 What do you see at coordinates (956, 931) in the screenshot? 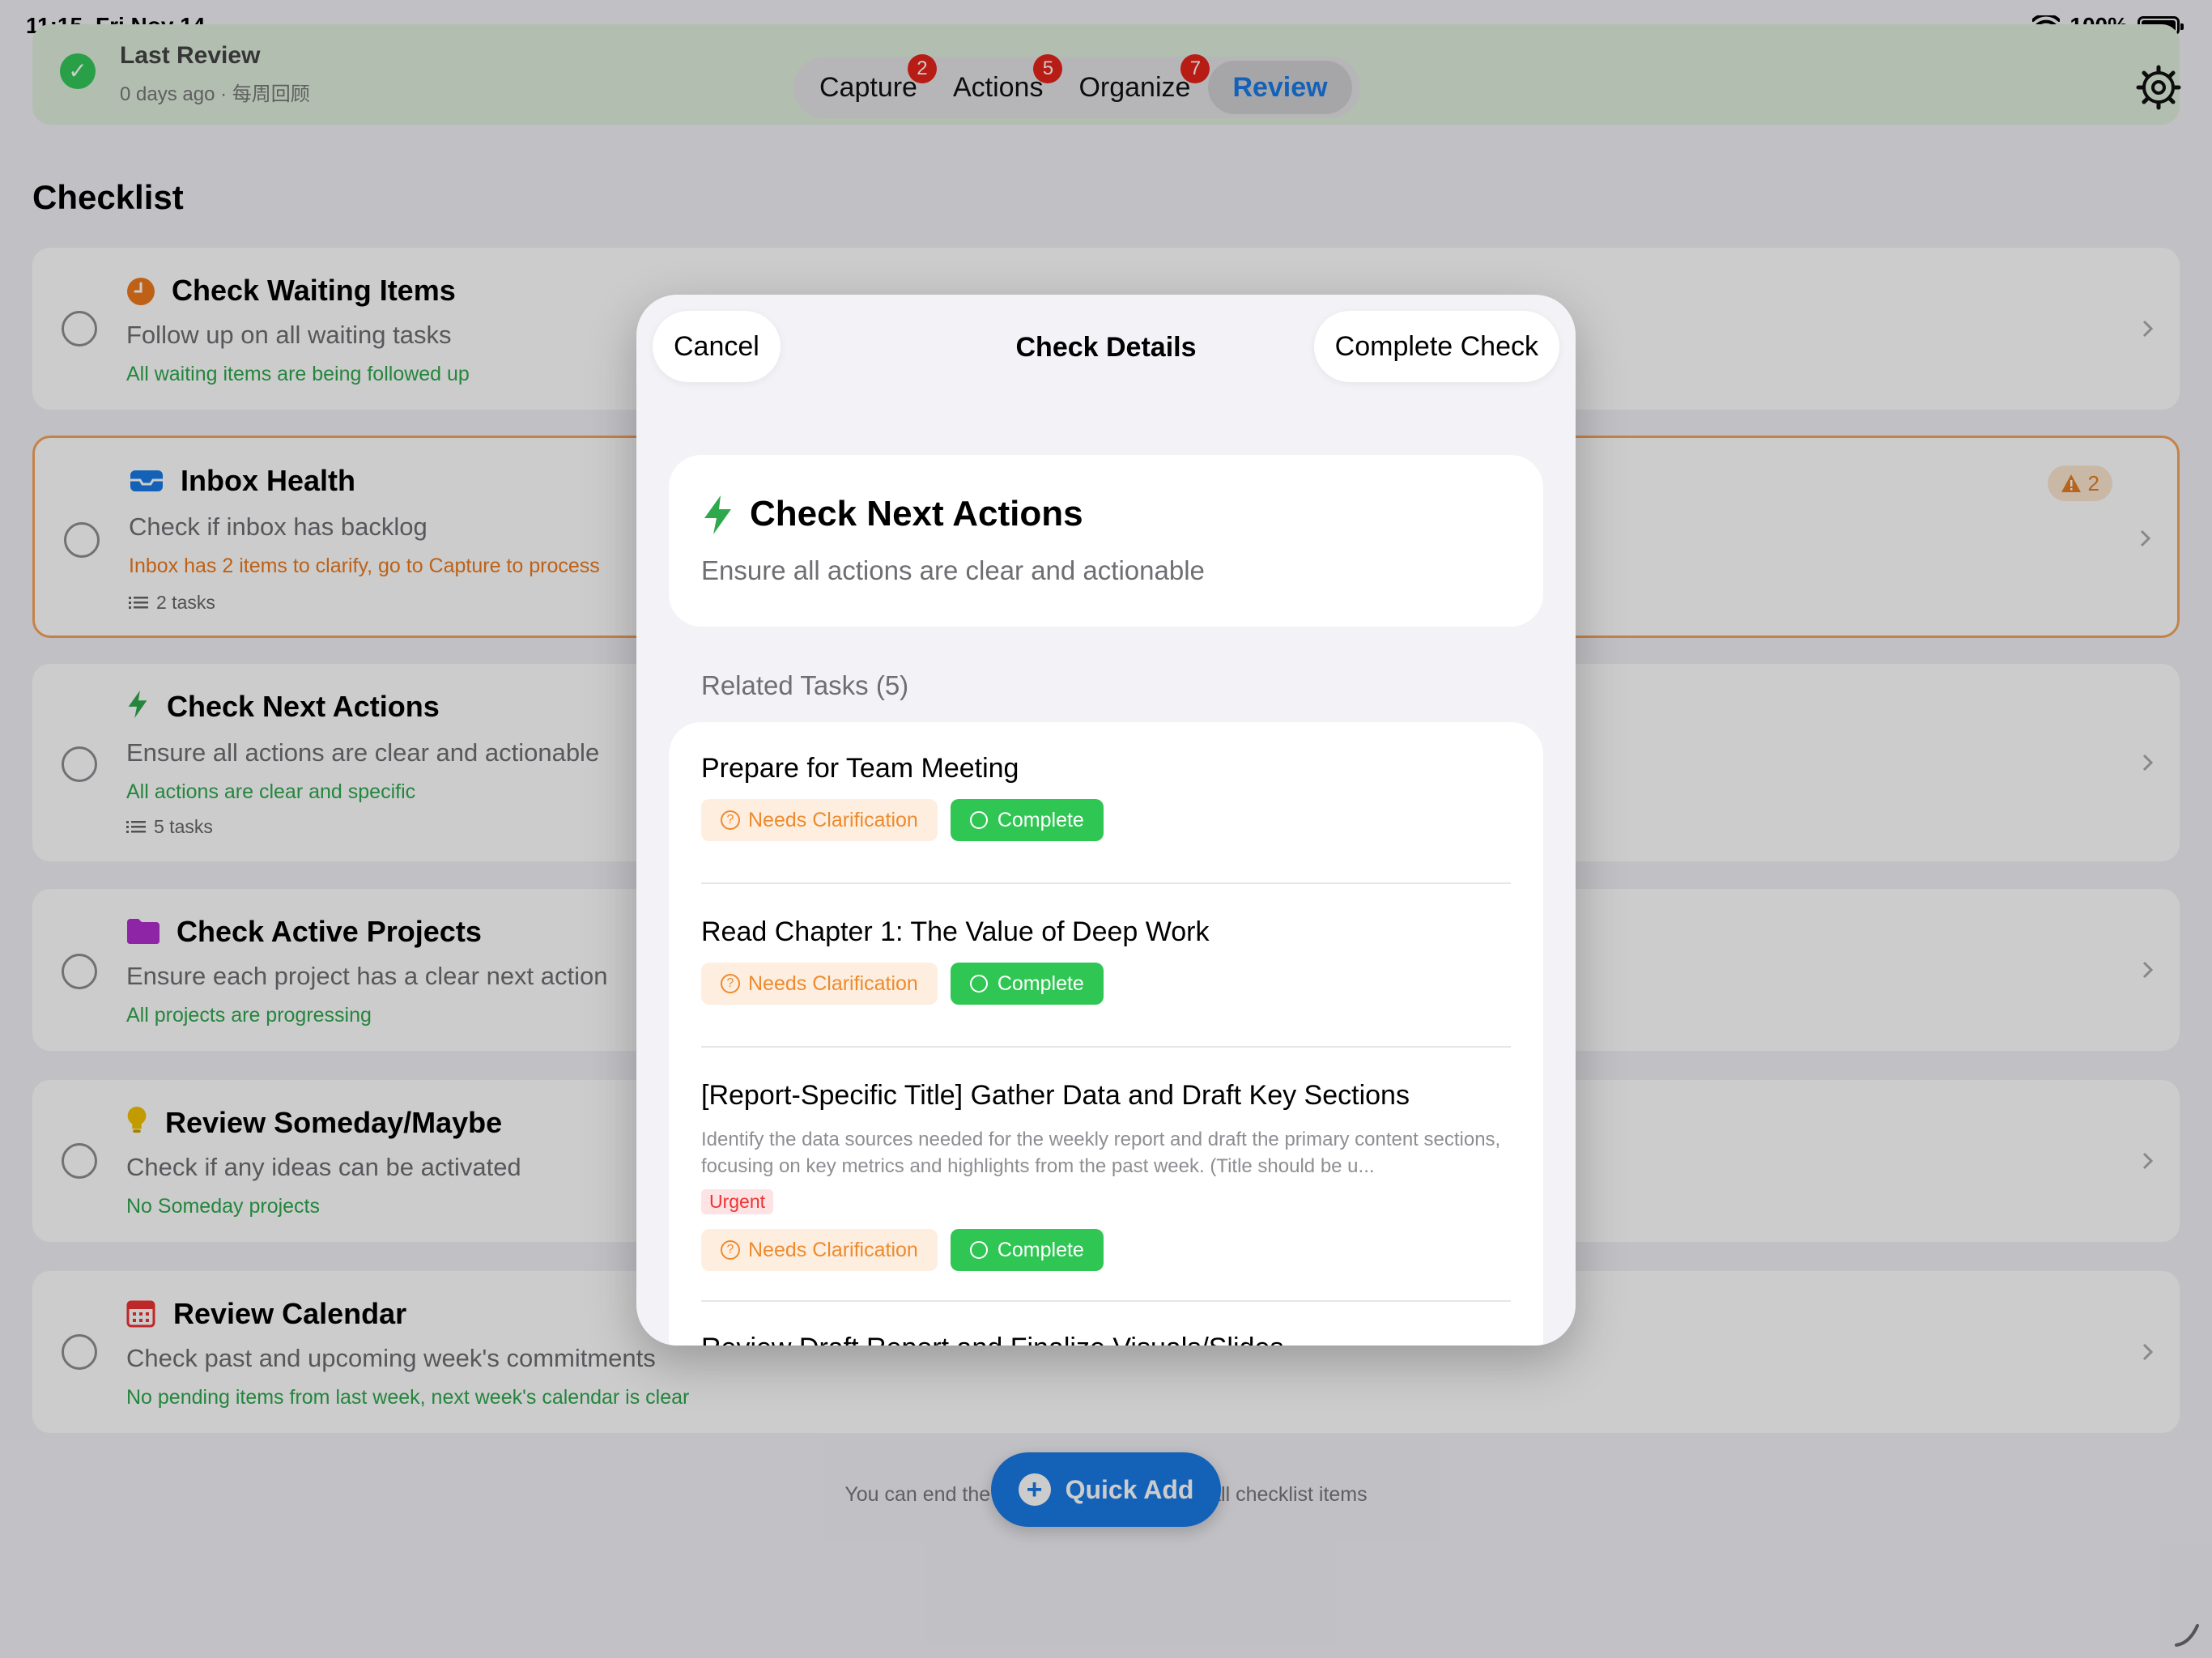
I see `task-title: Read Chapter 1: The Value of Deep Work` at bounding box center [956, 931].